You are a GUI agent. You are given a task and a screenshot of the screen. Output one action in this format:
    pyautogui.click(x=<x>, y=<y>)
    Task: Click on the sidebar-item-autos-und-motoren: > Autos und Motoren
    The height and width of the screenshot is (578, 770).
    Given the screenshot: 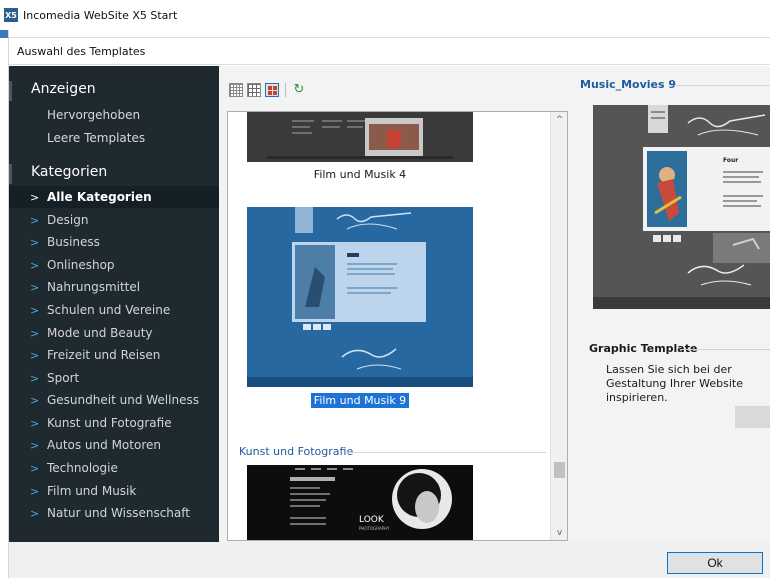 What is the action you would take?
    pyautogui.click(x=114, y=445)
    